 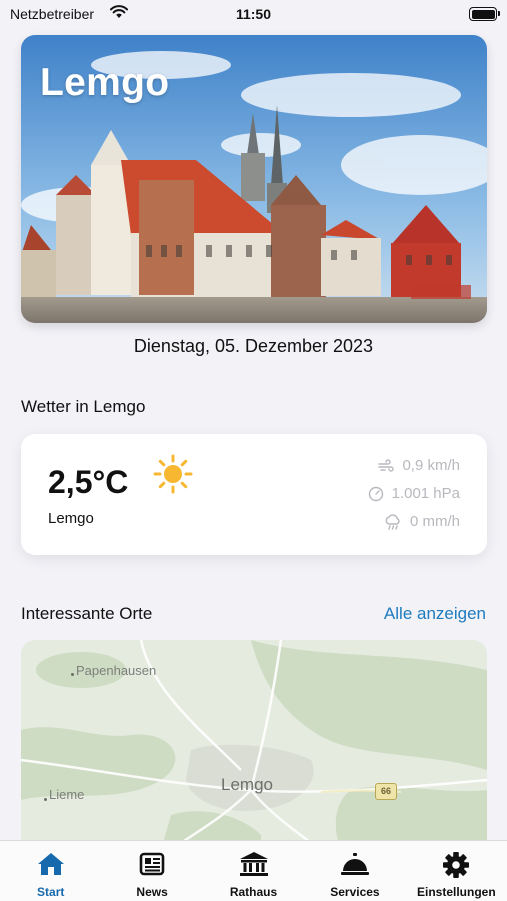 What do you see at coordinates (253, 892) in the screenshot?
I see `tab-label: Rathaus` at bounding box center [253, 892].